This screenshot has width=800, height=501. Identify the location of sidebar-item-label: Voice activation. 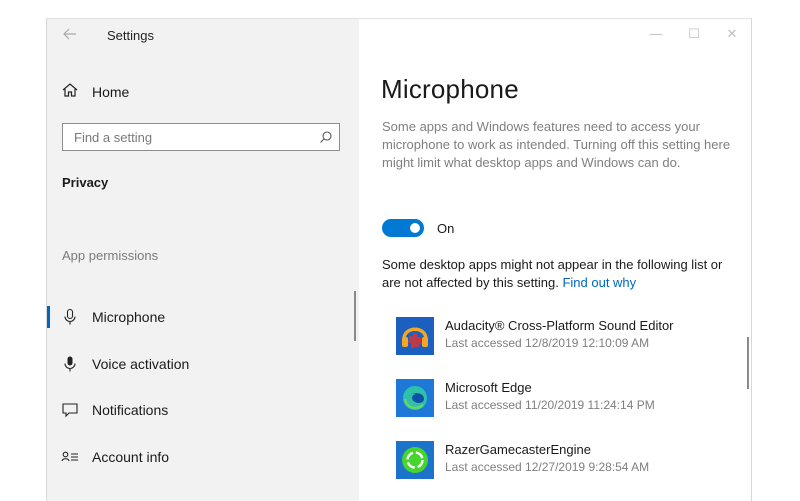
(141, 364).